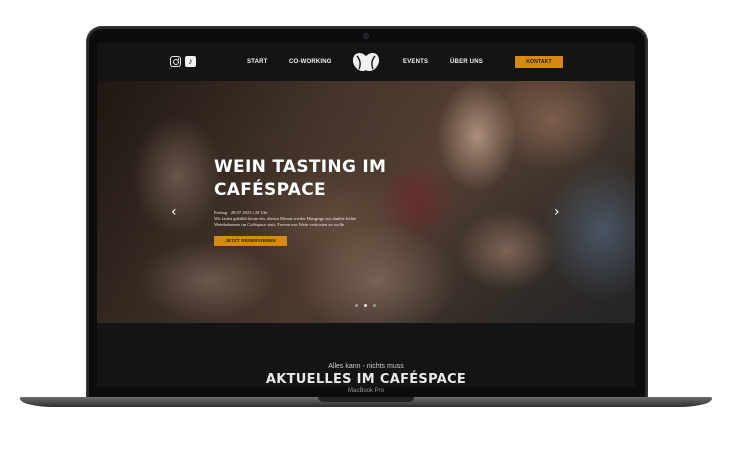 This screenshot has width=732, height=456. I want to click on slider-next-arrow-icon: ›, so click(557, 212).